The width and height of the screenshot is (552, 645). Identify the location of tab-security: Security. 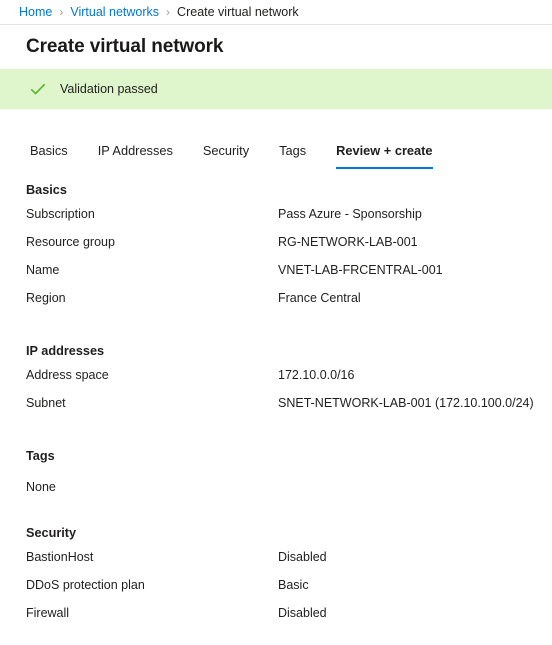
(226, 155).